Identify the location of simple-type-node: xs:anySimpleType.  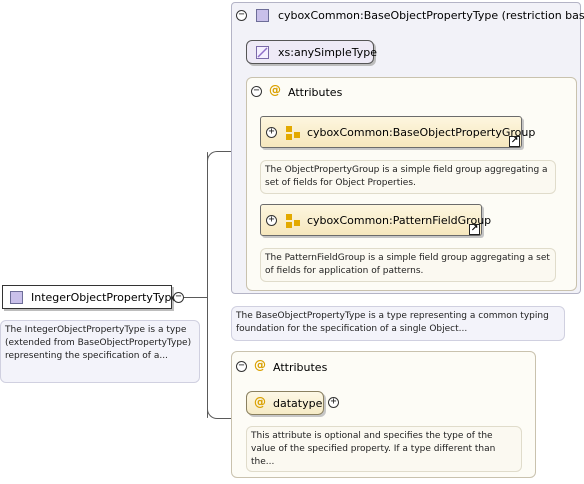
(311, 52).